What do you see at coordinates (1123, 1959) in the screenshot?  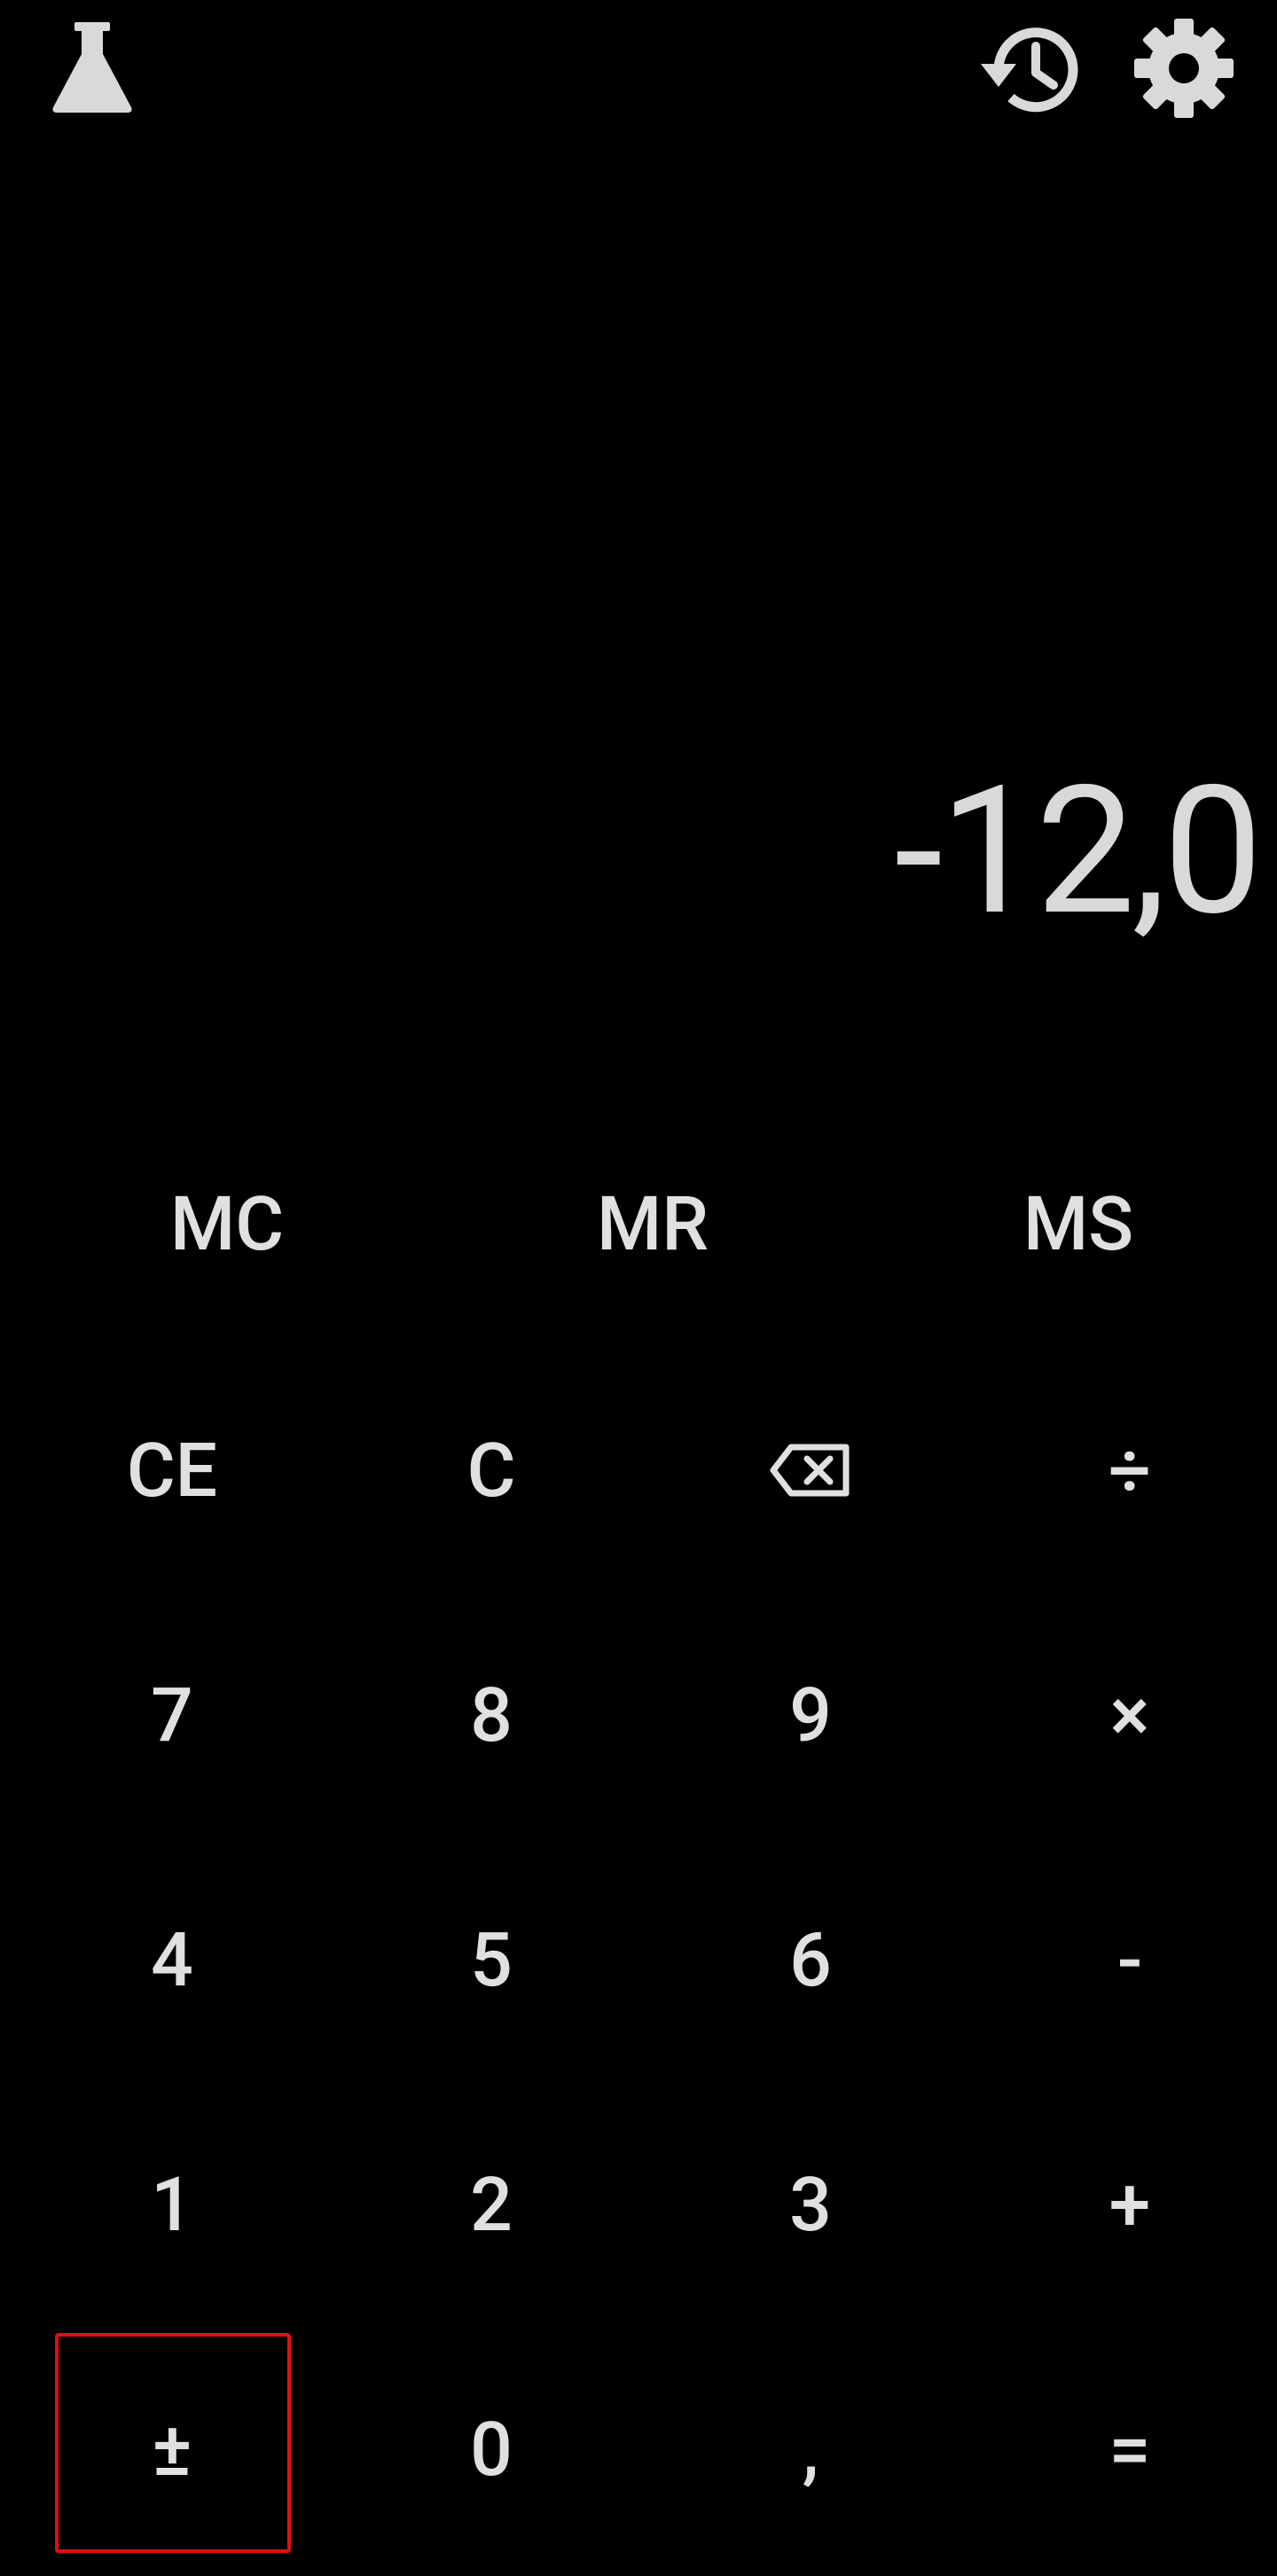 I see `subtract-button: -` at bounding box center [1123, 1959].